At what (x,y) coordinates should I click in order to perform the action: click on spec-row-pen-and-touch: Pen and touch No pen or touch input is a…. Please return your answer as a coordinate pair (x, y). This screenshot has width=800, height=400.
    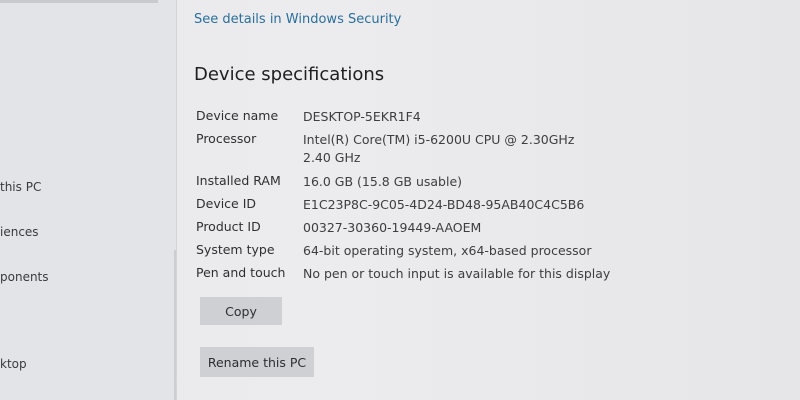
    Looking at the image, I should click on (496, 275).